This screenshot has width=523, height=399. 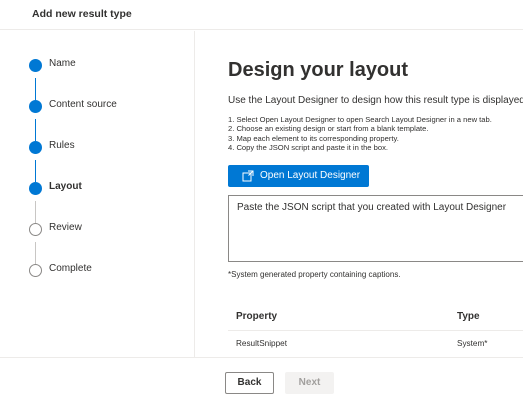 I want to click on panel-footer: Back Next, so click(x=261, y=378).